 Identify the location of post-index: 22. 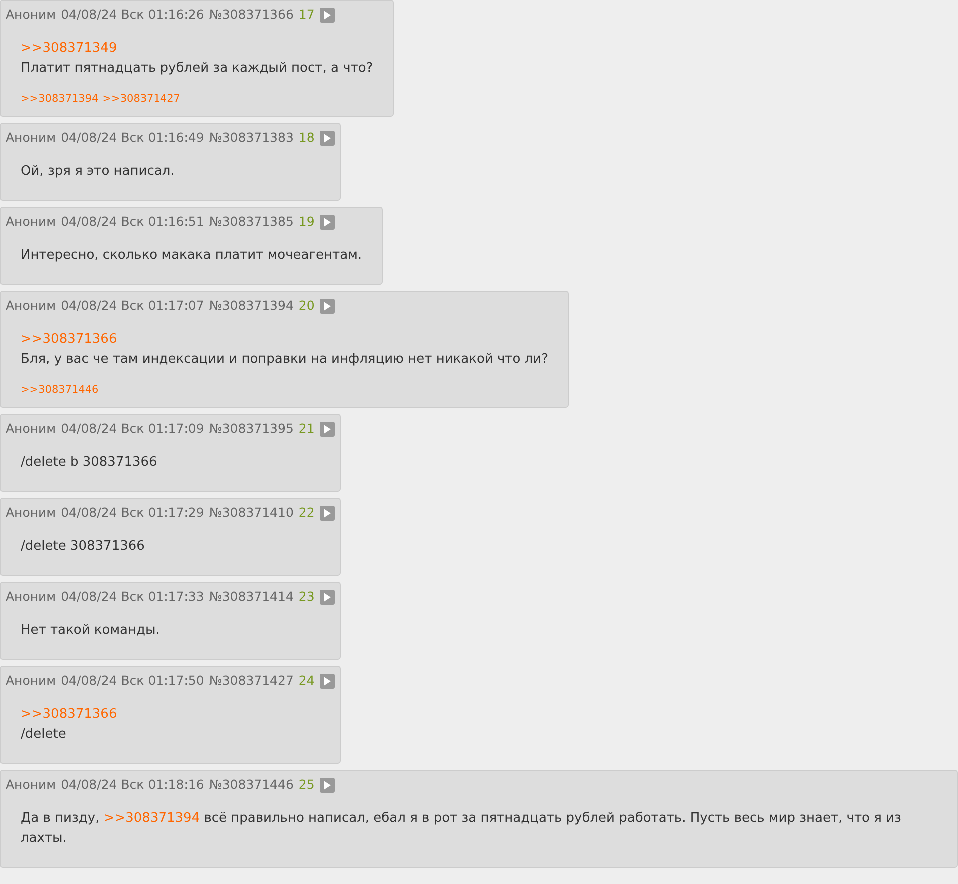
(306, 513).